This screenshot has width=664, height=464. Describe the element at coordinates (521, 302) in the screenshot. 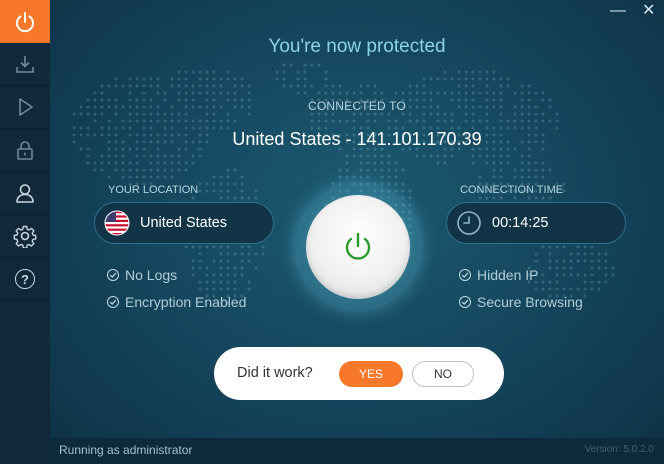

I see `feature-secure-browsing: Secure Browsing` at that location.